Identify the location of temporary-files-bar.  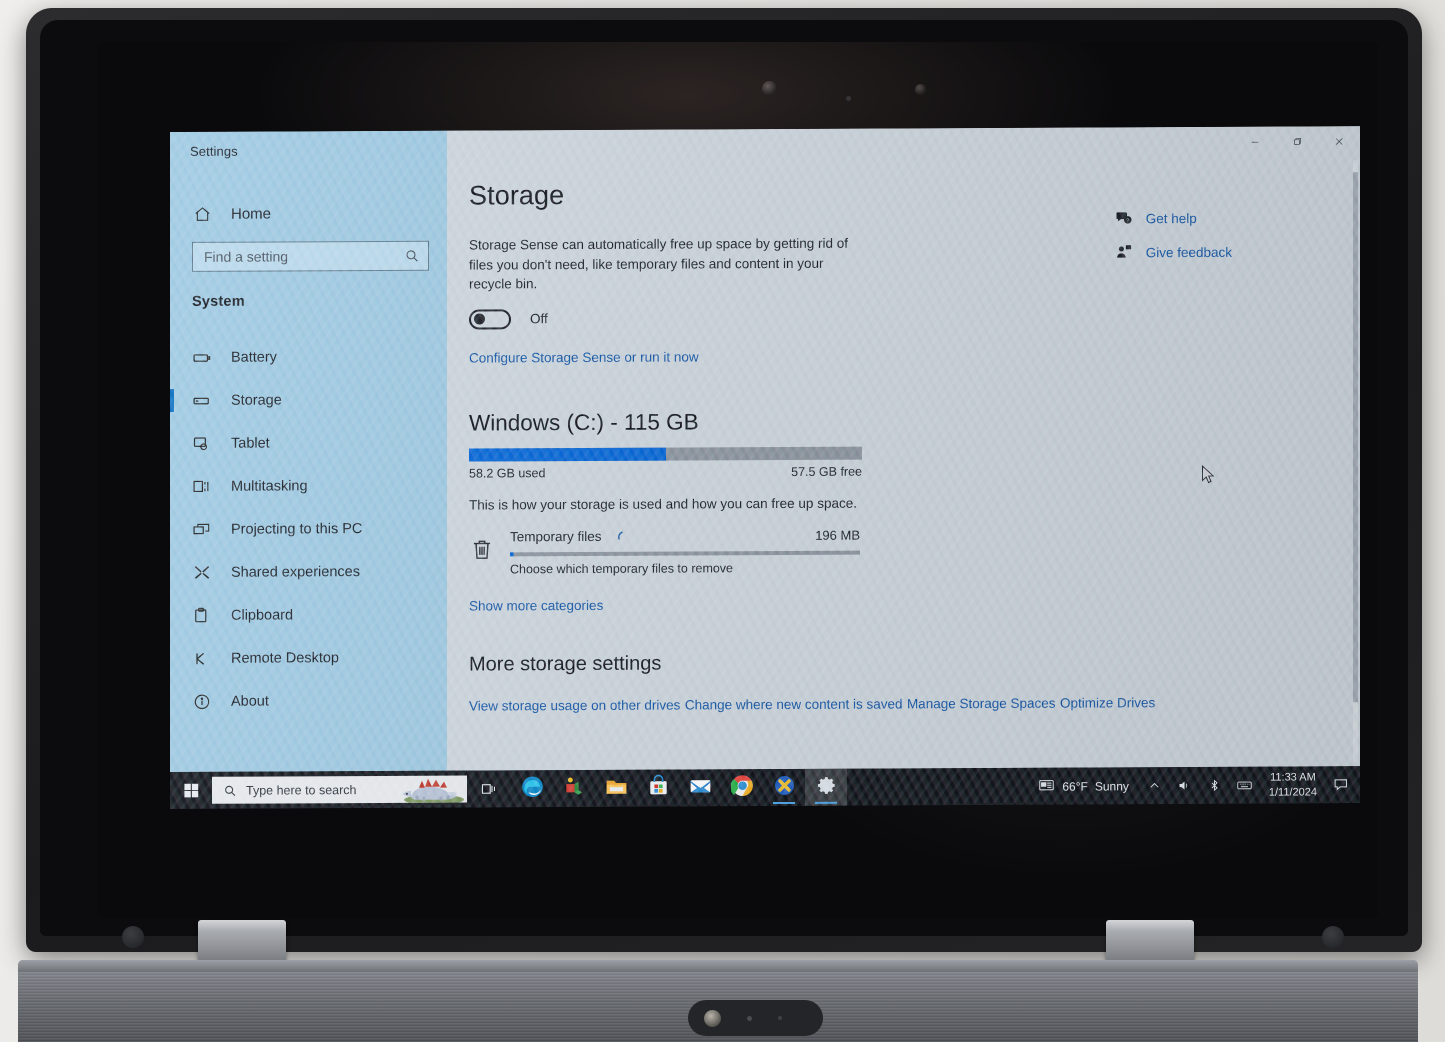
(685, 553).